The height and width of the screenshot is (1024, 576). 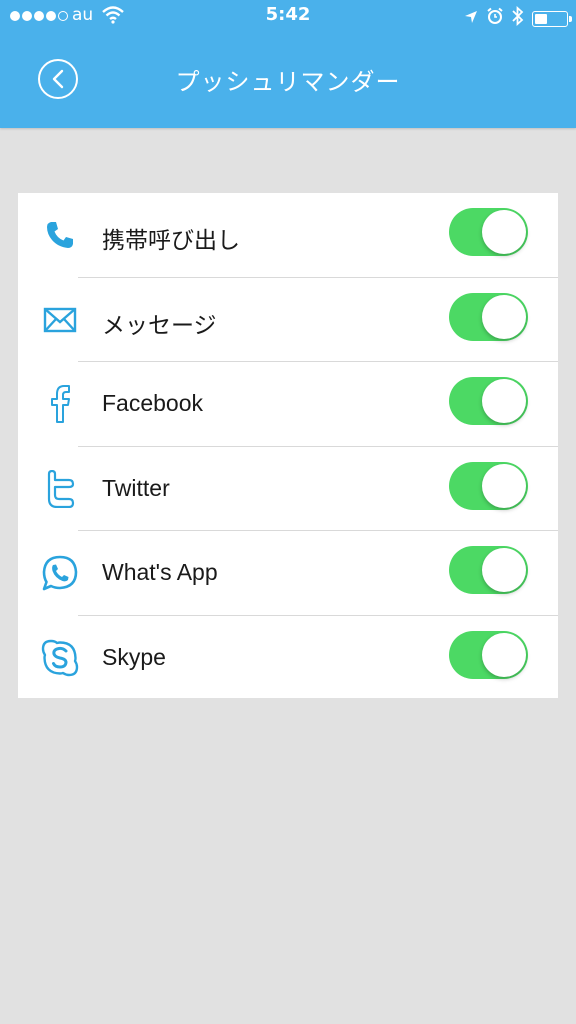 I want to click on list-item-phone-call: 携帯呼び出し, so click(x=288, y=235).